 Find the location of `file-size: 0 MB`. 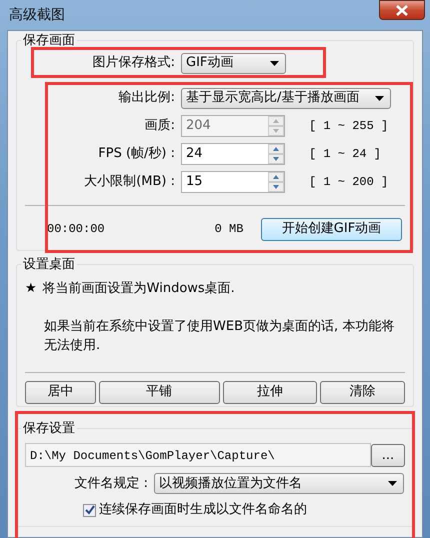

file-size: 0 MB is located at coordinates (229, 229).